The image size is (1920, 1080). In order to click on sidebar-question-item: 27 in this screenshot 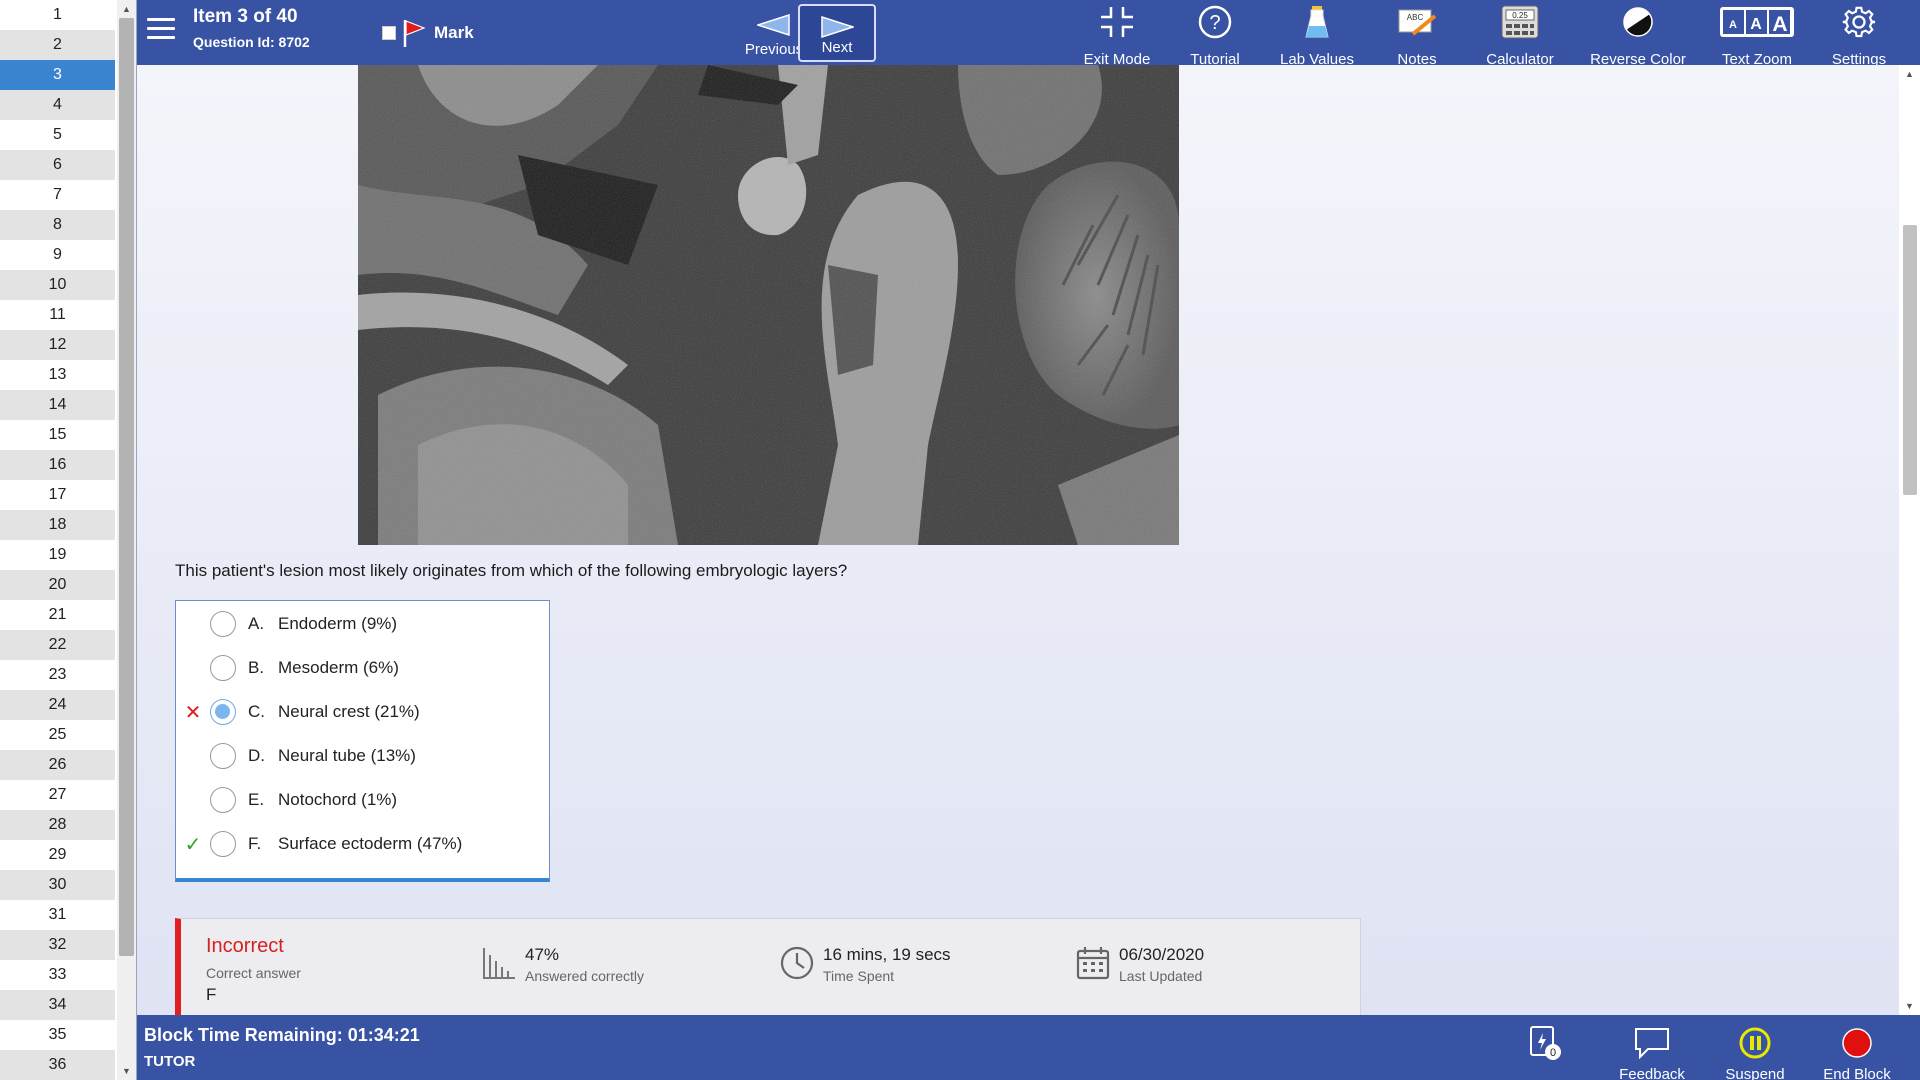, I will do `click(57, 795)`.